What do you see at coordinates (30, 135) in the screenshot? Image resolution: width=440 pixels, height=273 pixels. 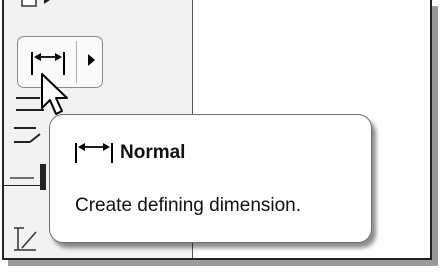 I see `offset-tool-icon` at bounding box center [30, 135].